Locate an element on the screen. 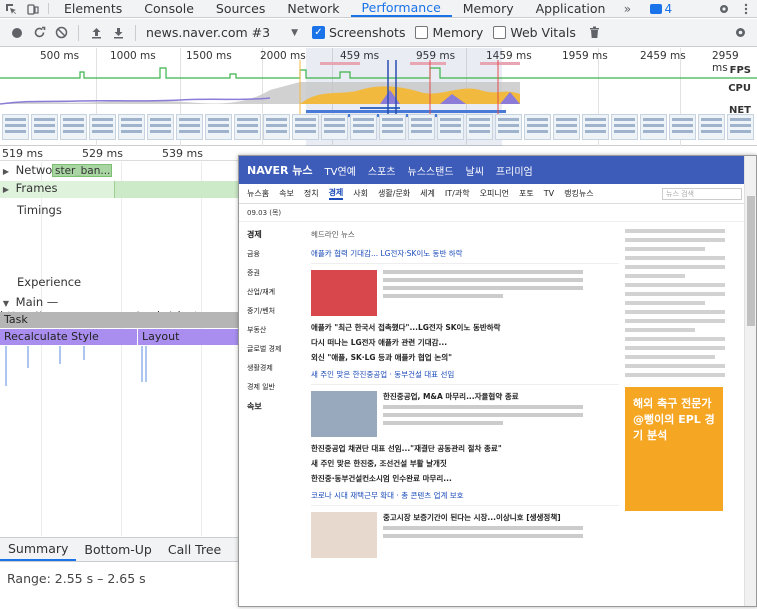 This screenshot has height=609, width=757. naver-right-column: 해외 축구 전문가 @뻥이의 EPL 경기 분석 is located at coordinates (687, 414).